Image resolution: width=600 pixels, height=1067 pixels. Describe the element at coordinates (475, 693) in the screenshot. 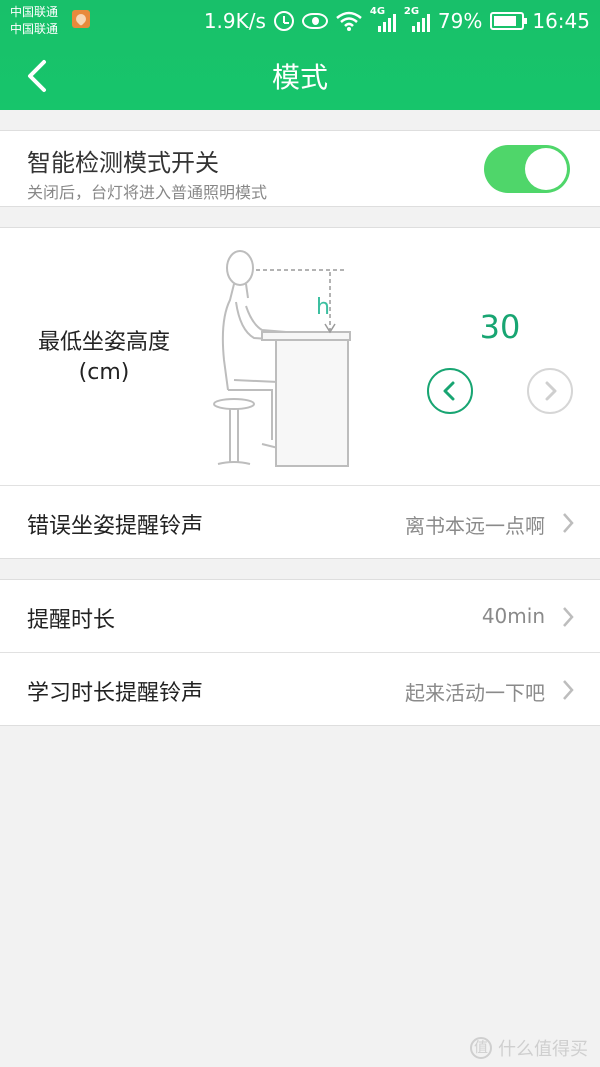

I see `study-ringtone-value: 起来活动一下吧` at that location.